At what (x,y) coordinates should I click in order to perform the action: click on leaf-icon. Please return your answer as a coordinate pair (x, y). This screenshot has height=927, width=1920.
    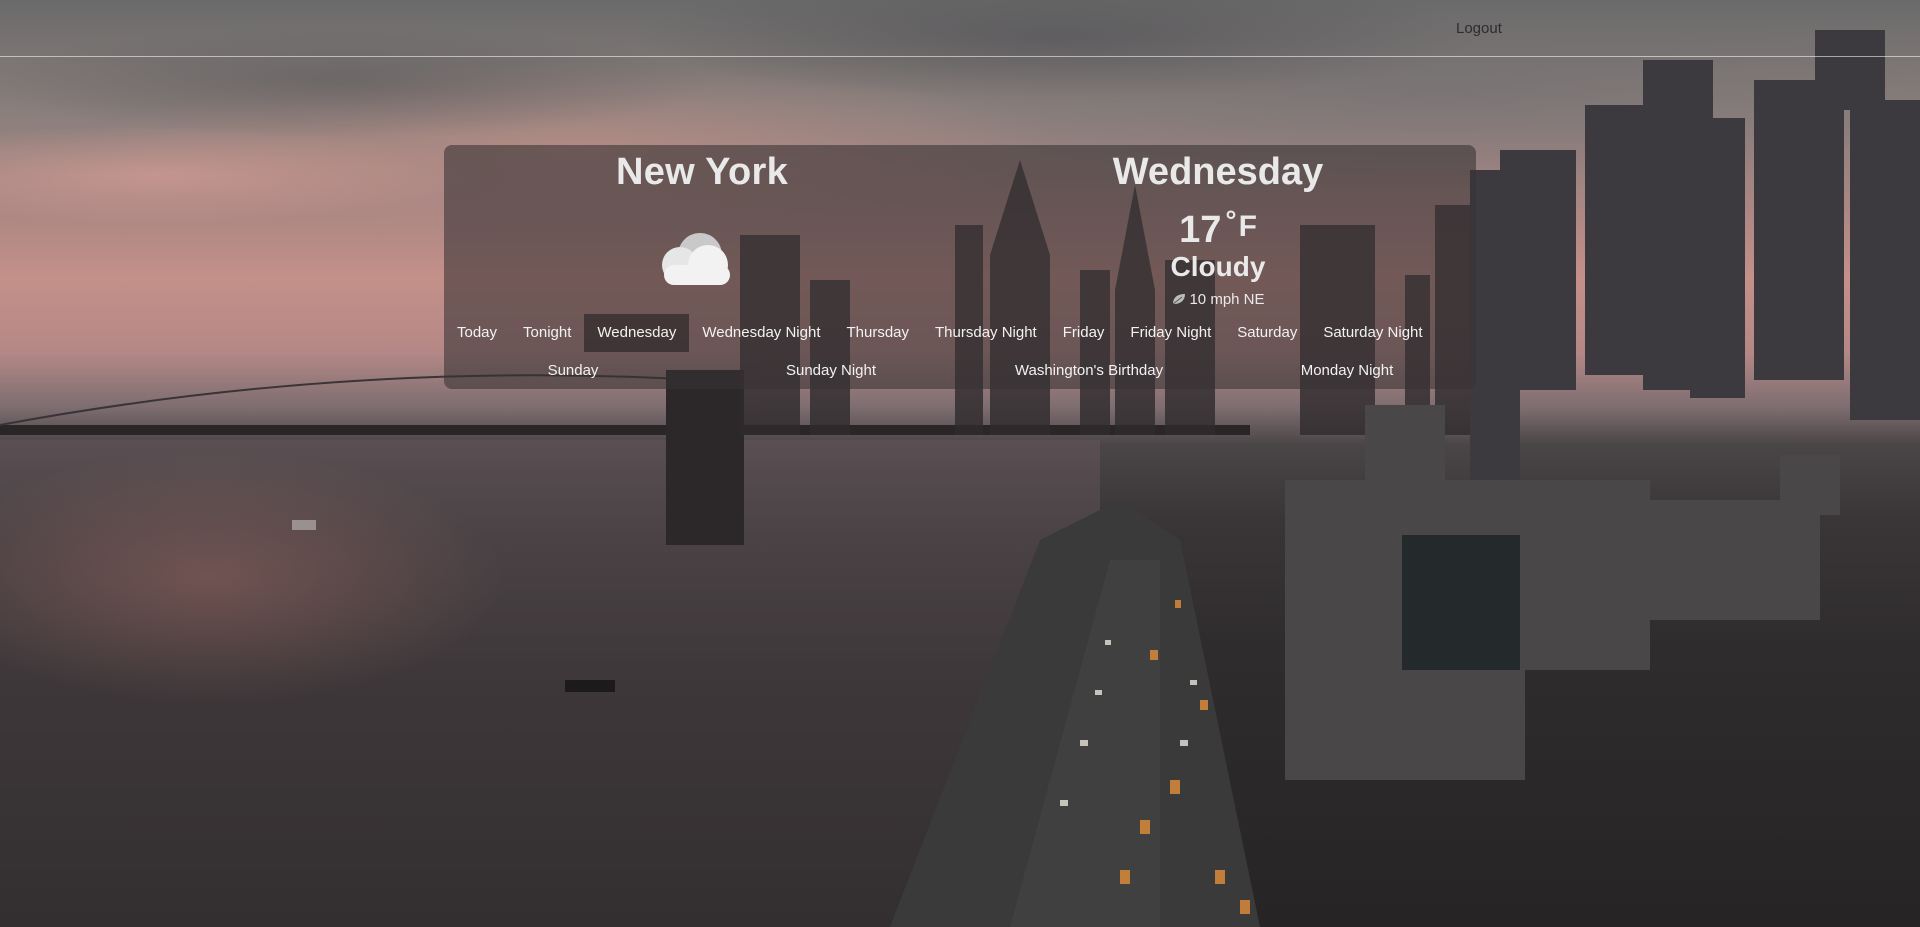
    Looking at the image, I should click on (1179, 299).